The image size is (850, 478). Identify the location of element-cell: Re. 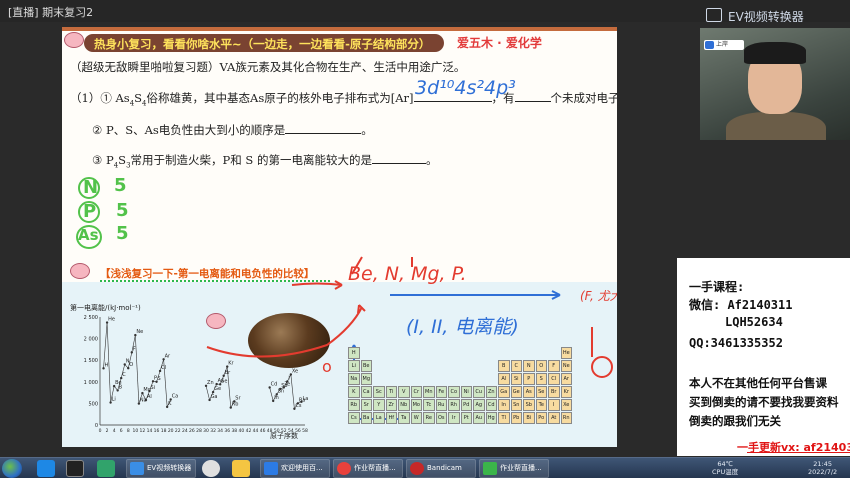
(429, 418).